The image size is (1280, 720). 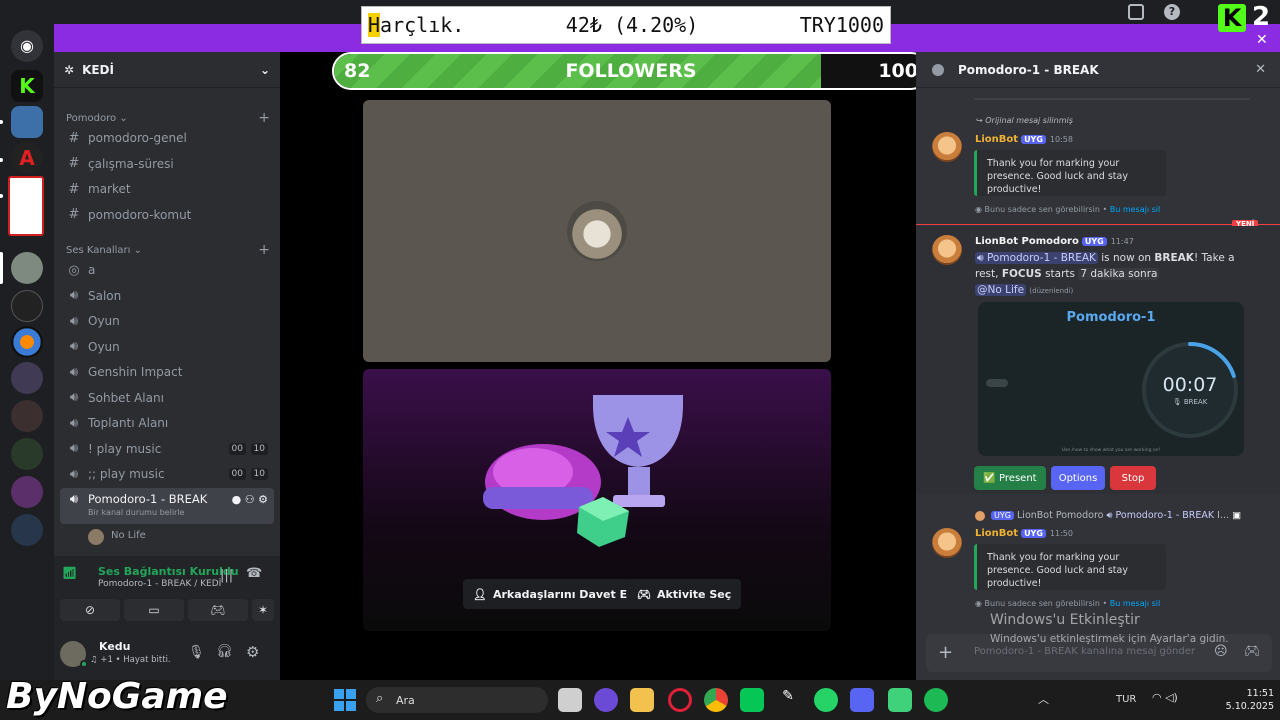 What do you see at coordinates (1054, 241) in the screenshot?
I see `message-author: LionBot Pomodoro UYG 11:47` at bounding box center [1054, 241].